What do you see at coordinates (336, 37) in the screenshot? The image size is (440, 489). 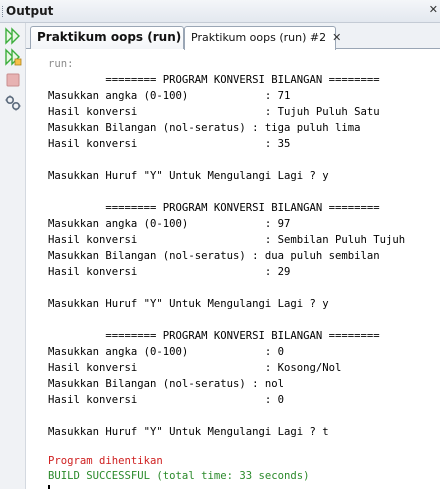 I see `tab-close-icon: ✕` at bounding box center [336, 37].